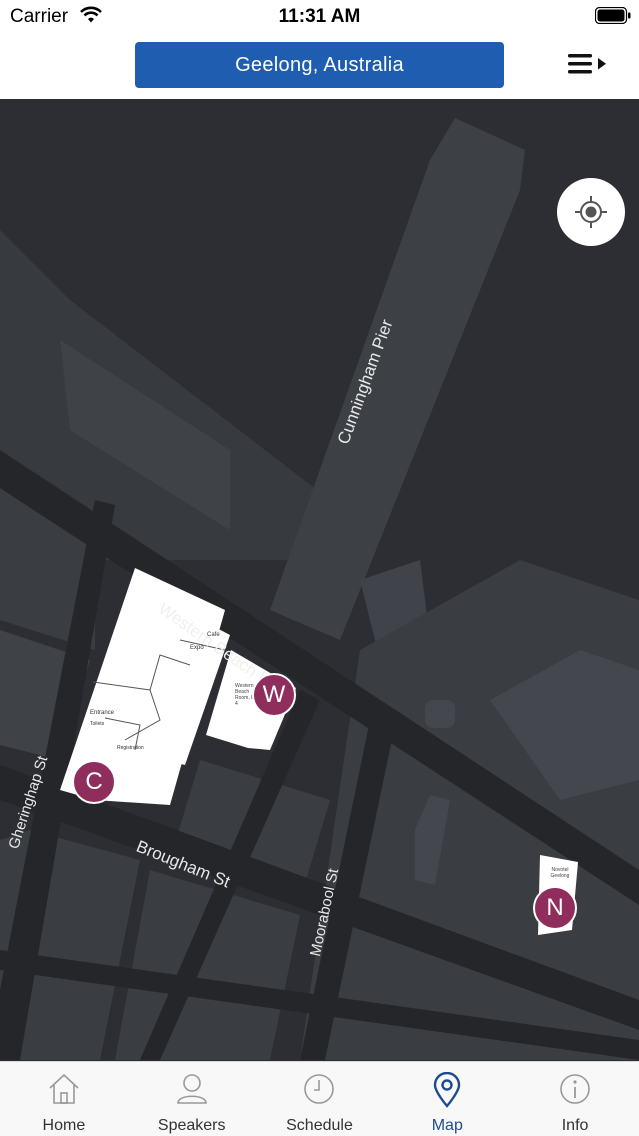  I want to click on tab-home: Home, so click(64, 1099).